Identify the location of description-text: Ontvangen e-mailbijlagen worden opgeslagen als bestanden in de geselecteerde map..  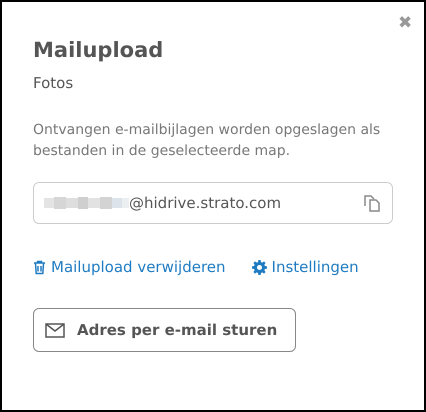
(207, 141).